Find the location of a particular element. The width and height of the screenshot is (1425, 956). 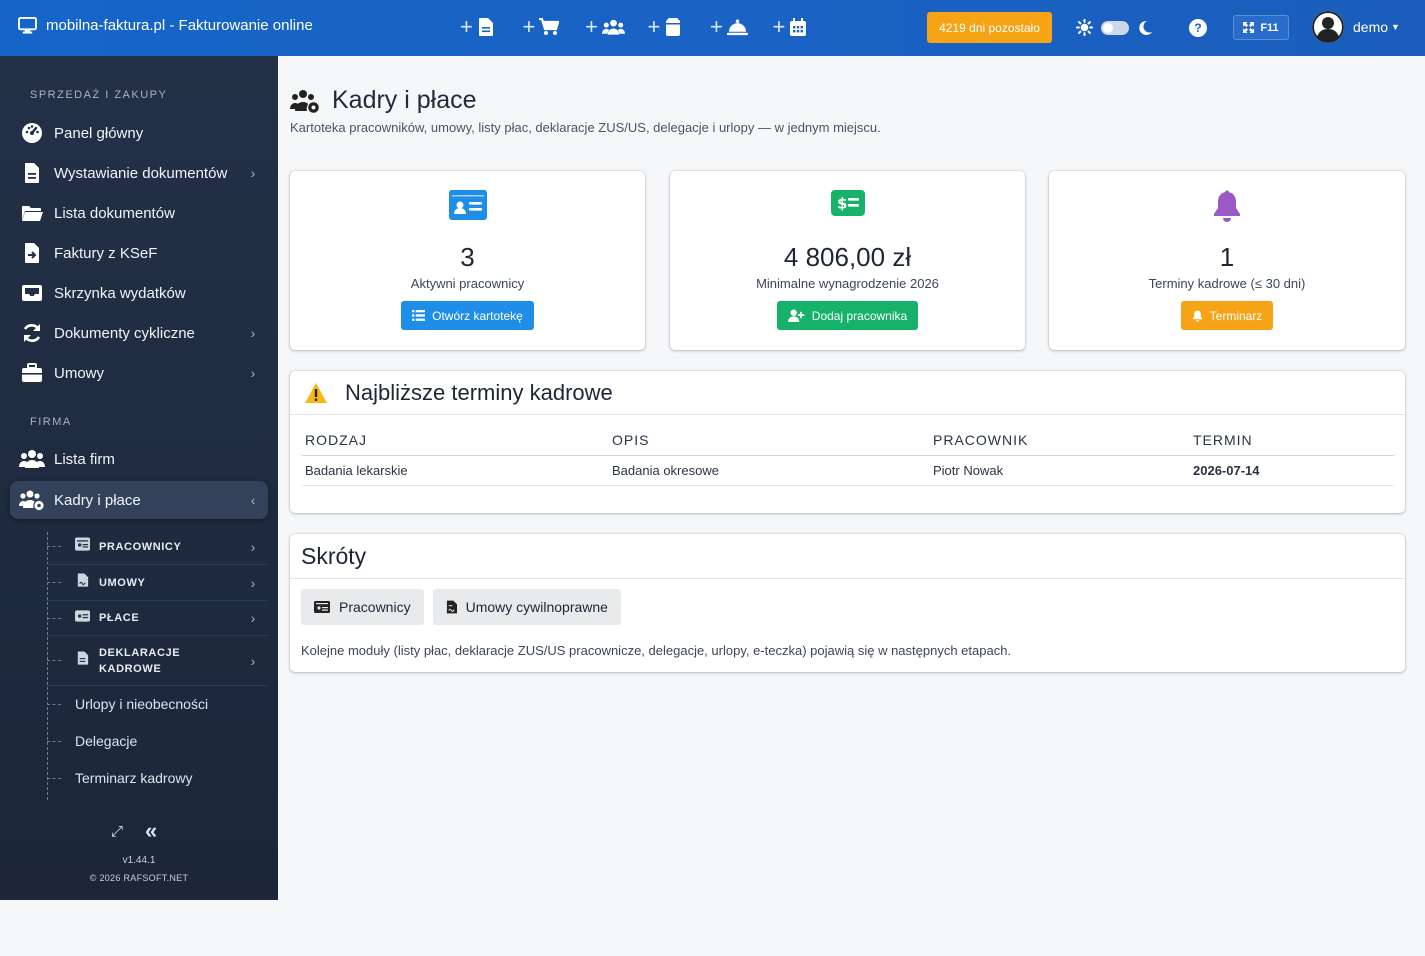

submenu-business-trips: Delegacje is located at coordinates (92, 741).